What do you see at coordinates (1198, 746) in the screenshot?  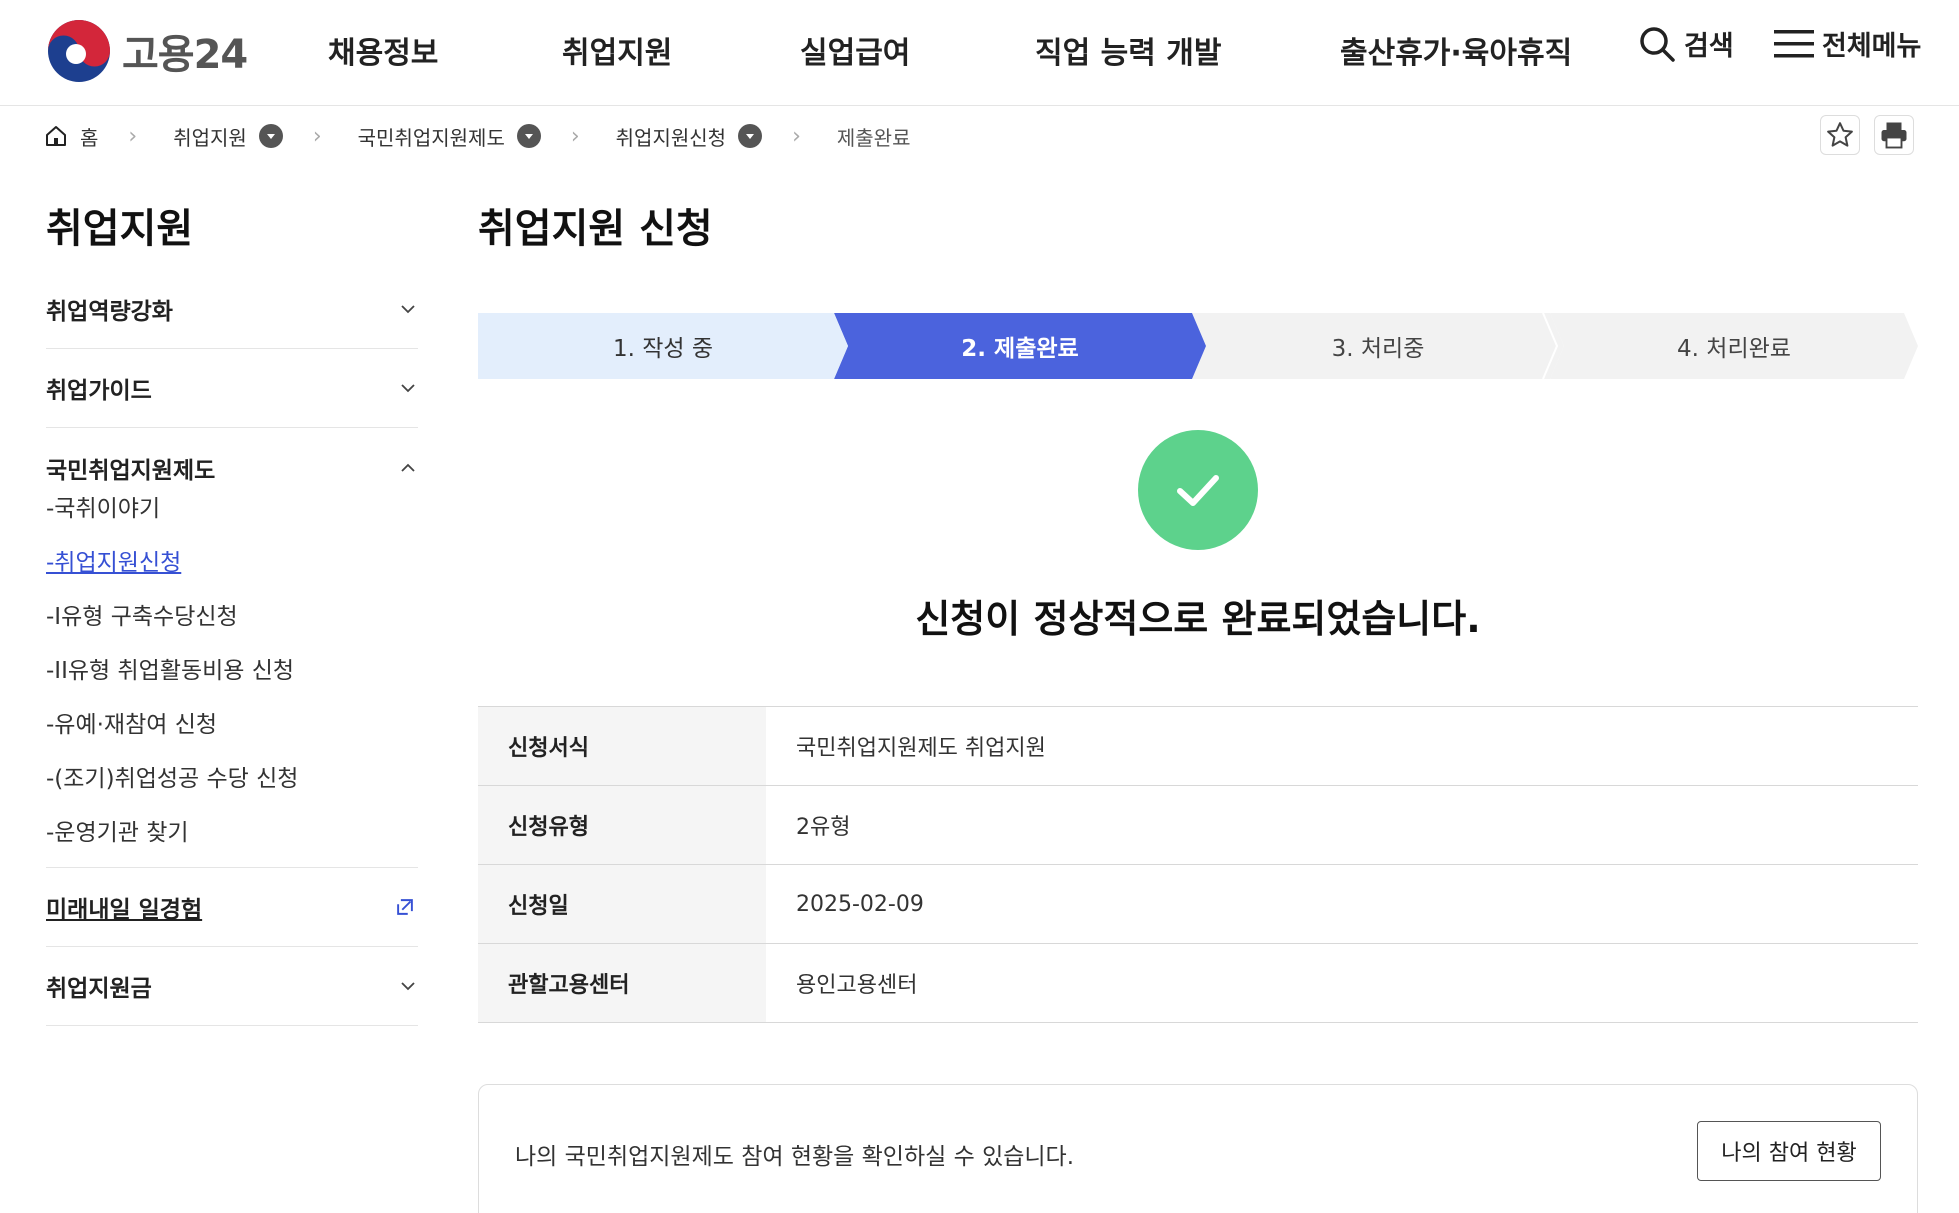 I see `table-row: 신청서식 국민취업지원제도 취업지원` at bounding box center [1198, 746].